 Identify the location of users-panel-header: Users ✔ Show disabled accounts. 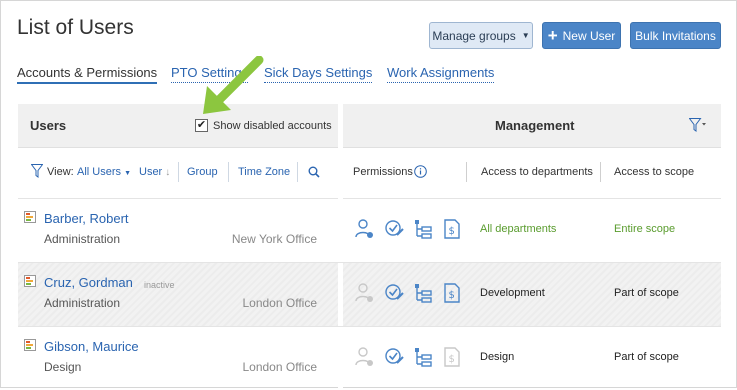
(178, 126).